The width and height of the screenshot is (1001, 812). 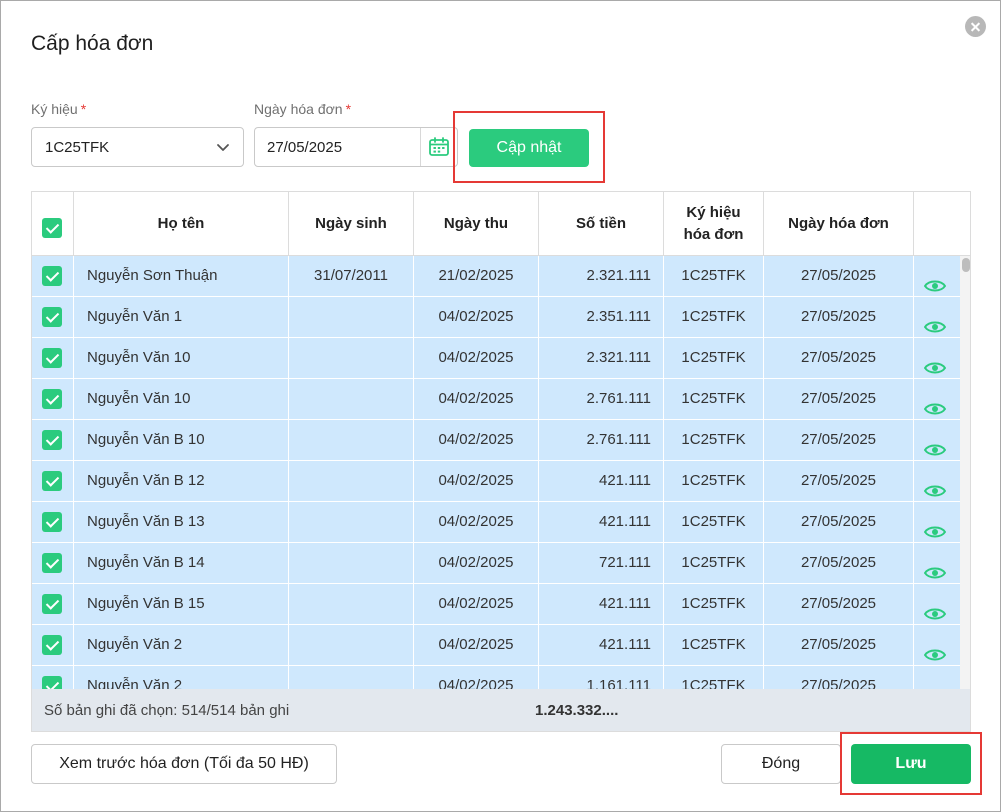 I want to click on dialog-title: Cấp hóa đơn, so click(x=92, y=43).